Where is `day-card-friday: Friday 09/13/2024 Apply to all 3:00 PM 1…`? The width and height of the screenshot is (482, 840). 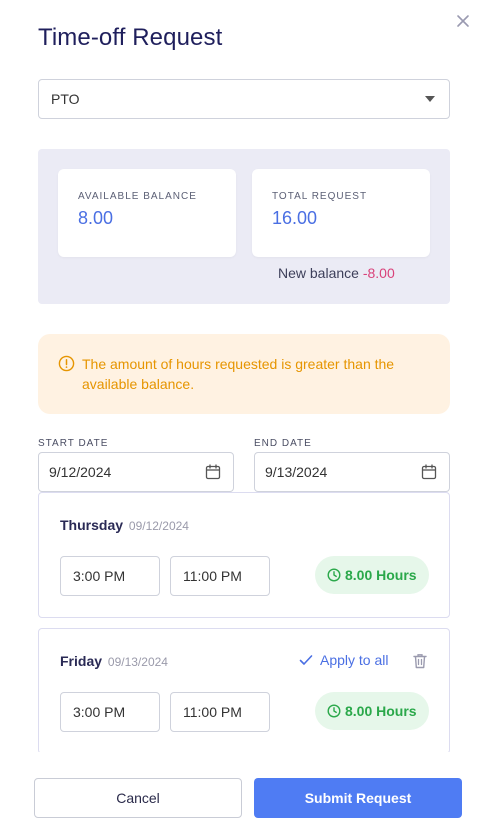 day-card-friday: Friday 09/13/2024 Apply to all 3:00 PM 1… is located at coordinates (244, 691).